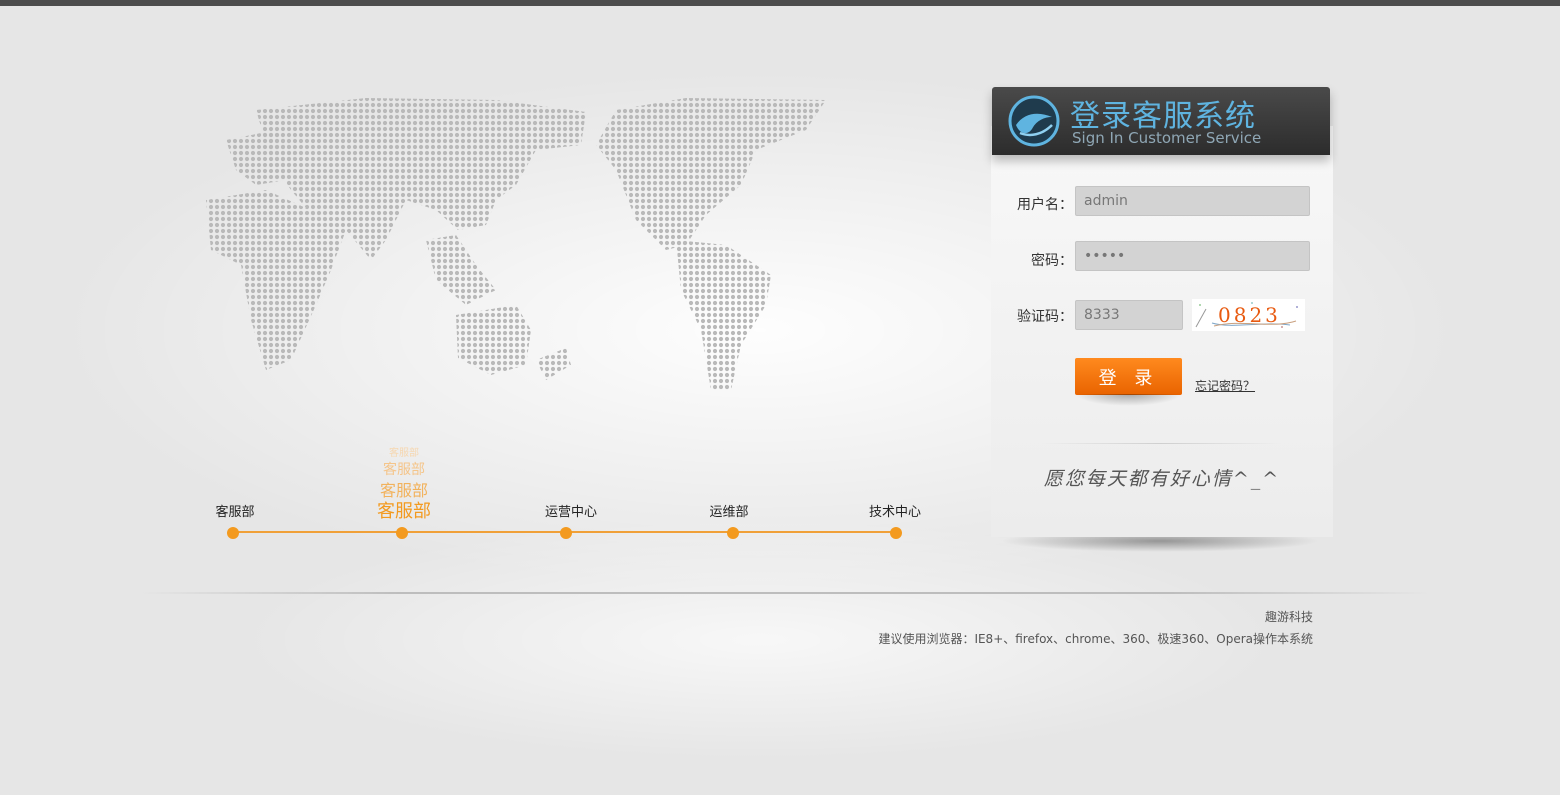  I want to click on timeline-animation-text-faint: 客服部, so click(404, 453).